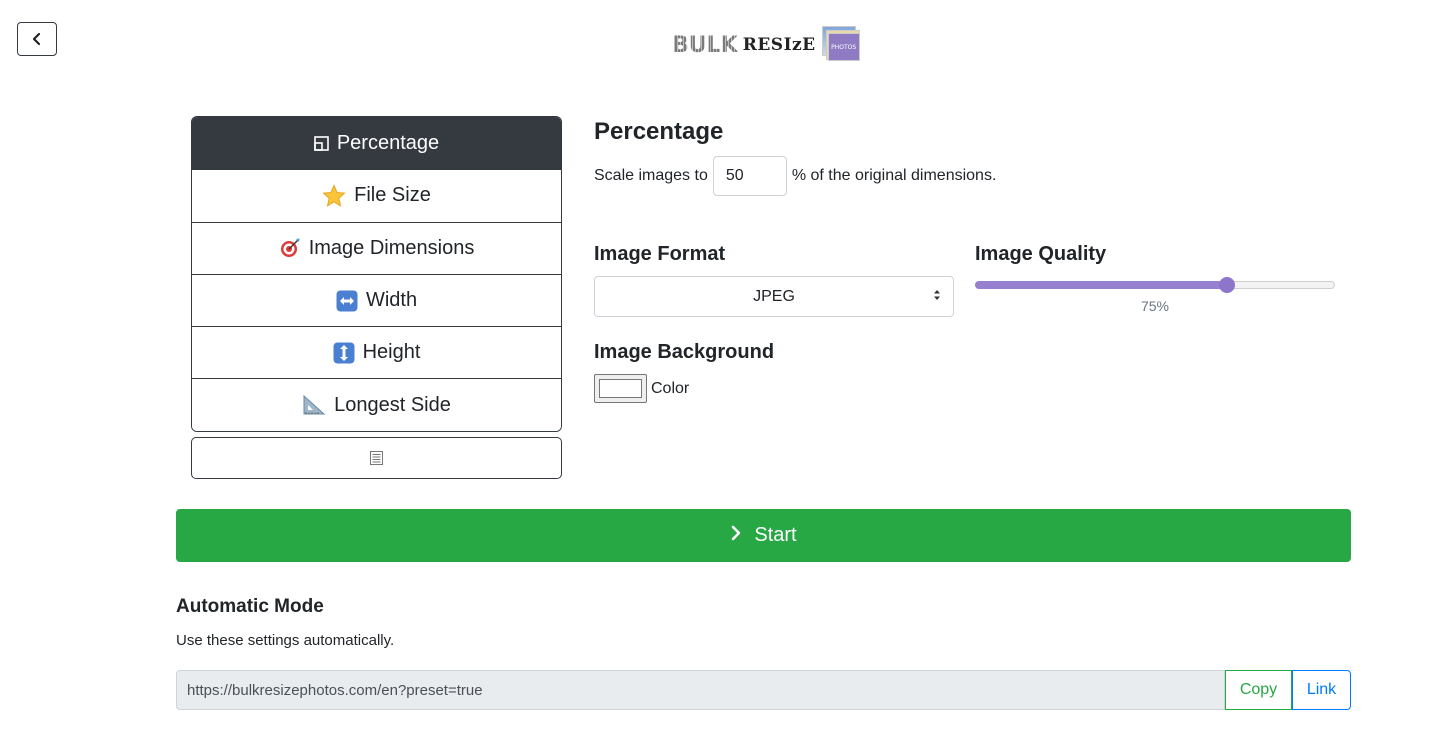 The height and width of the screenshot is (746, 1446). What do you see at coordinates (392, 404) in the screenshot?
I see `menu-item-label: Longest Side` at bounding box center [392, 404].